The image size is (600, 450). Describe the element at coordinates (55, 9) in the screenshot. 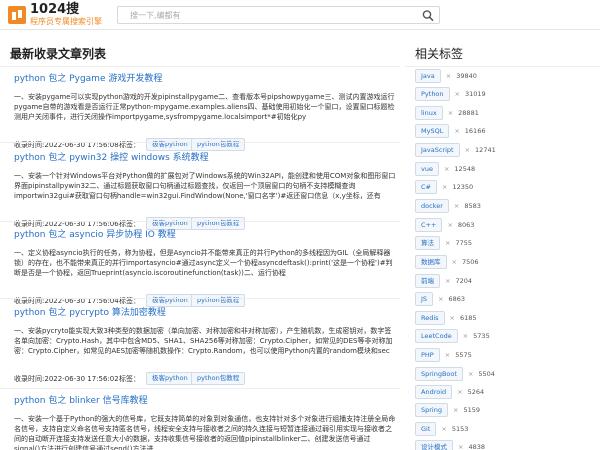

I see `site-title: 1024搜` at that location.